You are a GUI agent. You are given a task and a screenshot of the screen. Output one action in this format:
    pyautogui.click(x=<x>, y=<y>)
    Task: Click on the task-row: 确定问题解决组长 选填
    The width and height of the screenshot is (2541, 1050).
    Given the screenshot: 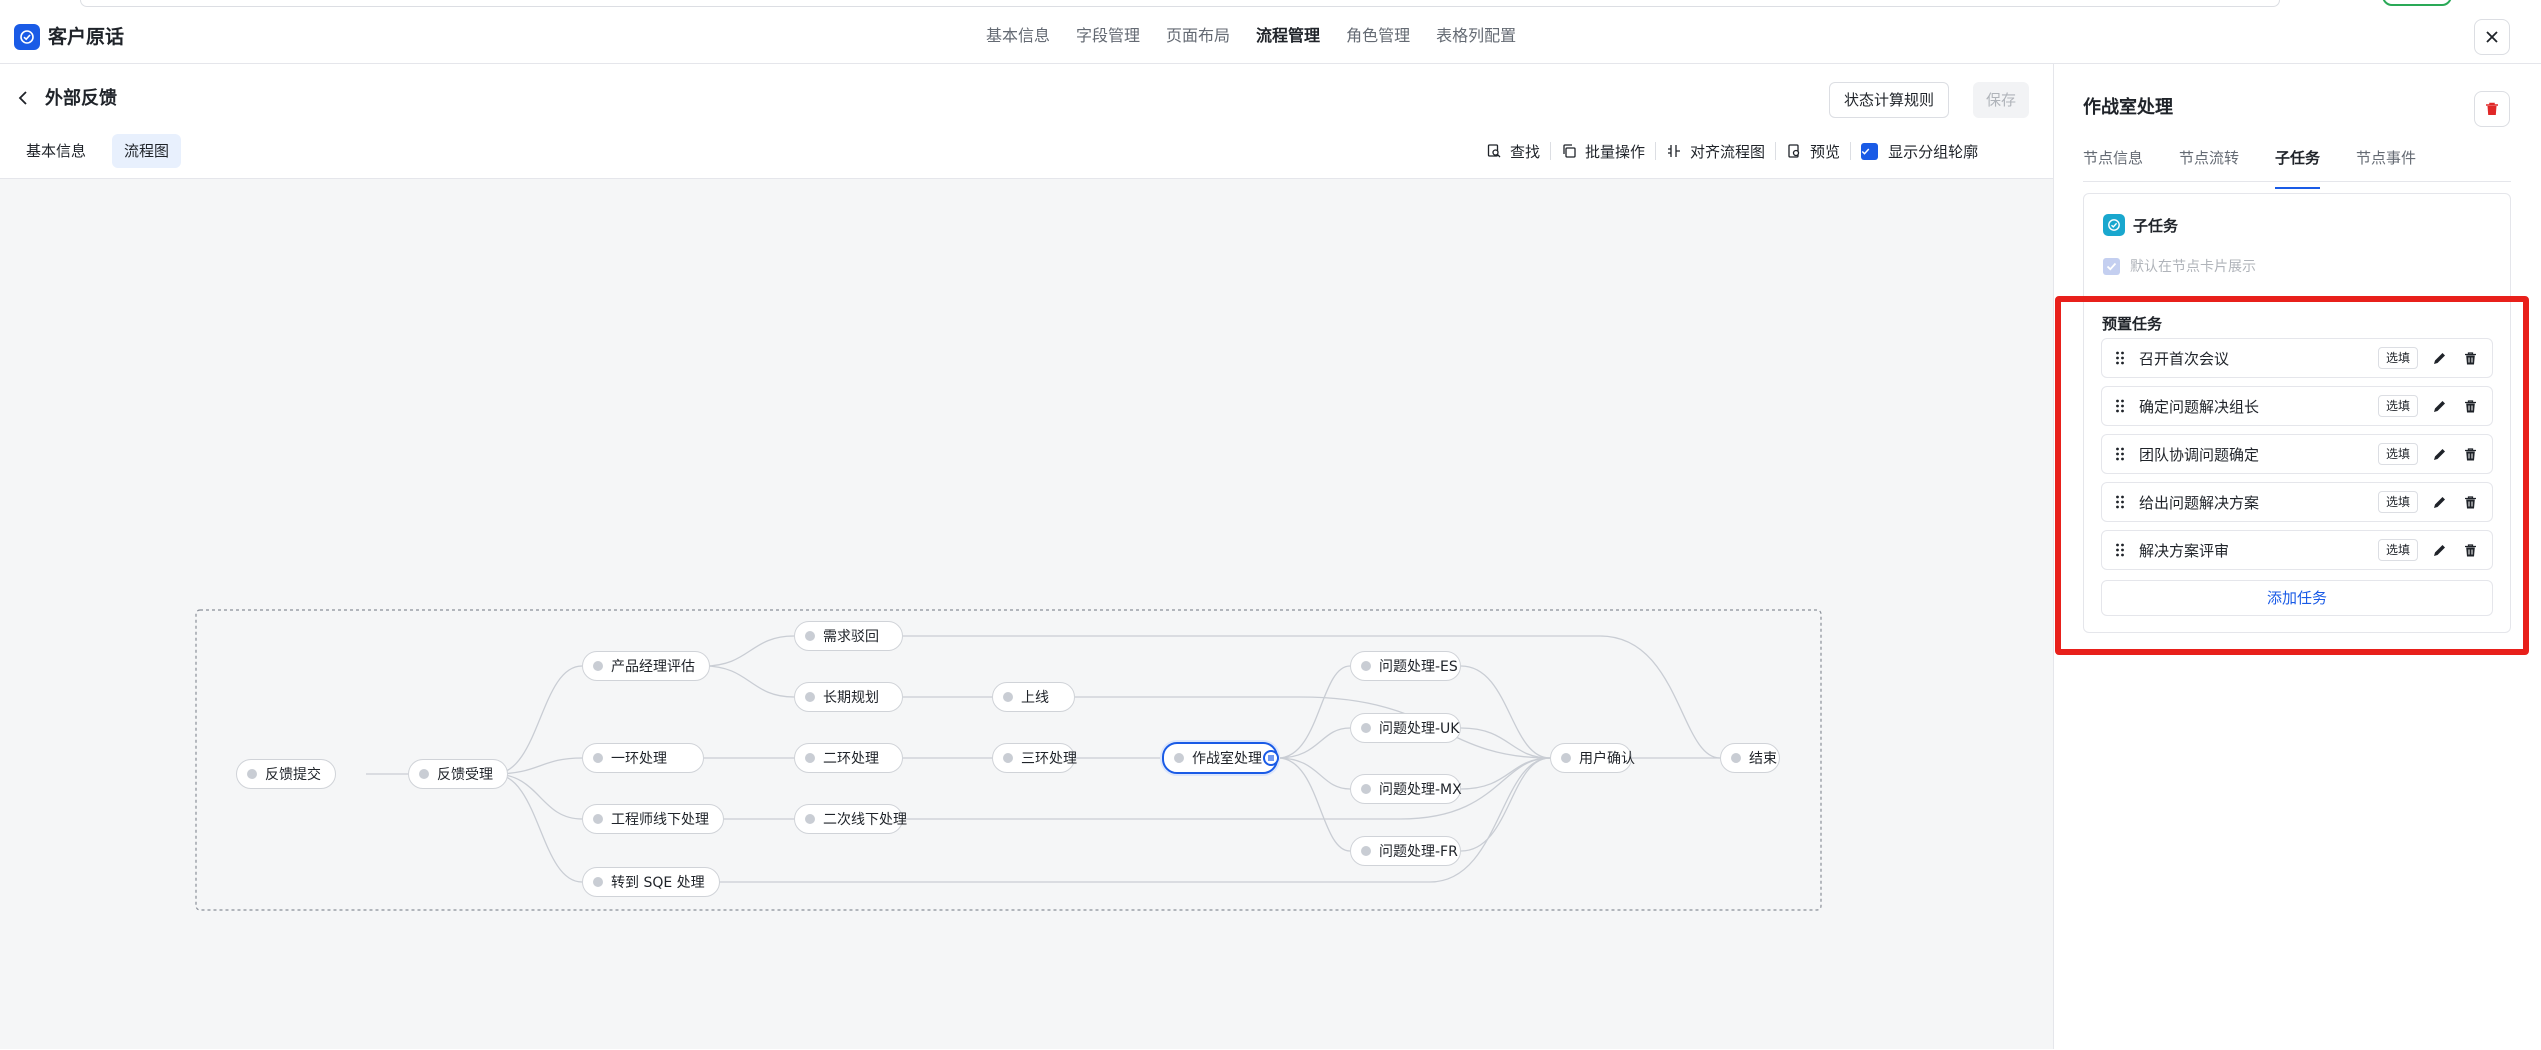 What is the action you would take?
    pyautogui.click(x=2297, y=406)
    